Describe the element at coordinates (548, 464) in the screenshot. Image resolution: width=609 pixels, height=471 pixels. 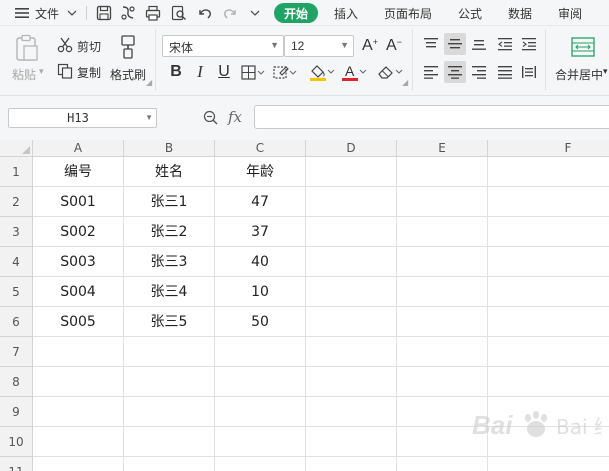
I see `cell-f11` at that location.